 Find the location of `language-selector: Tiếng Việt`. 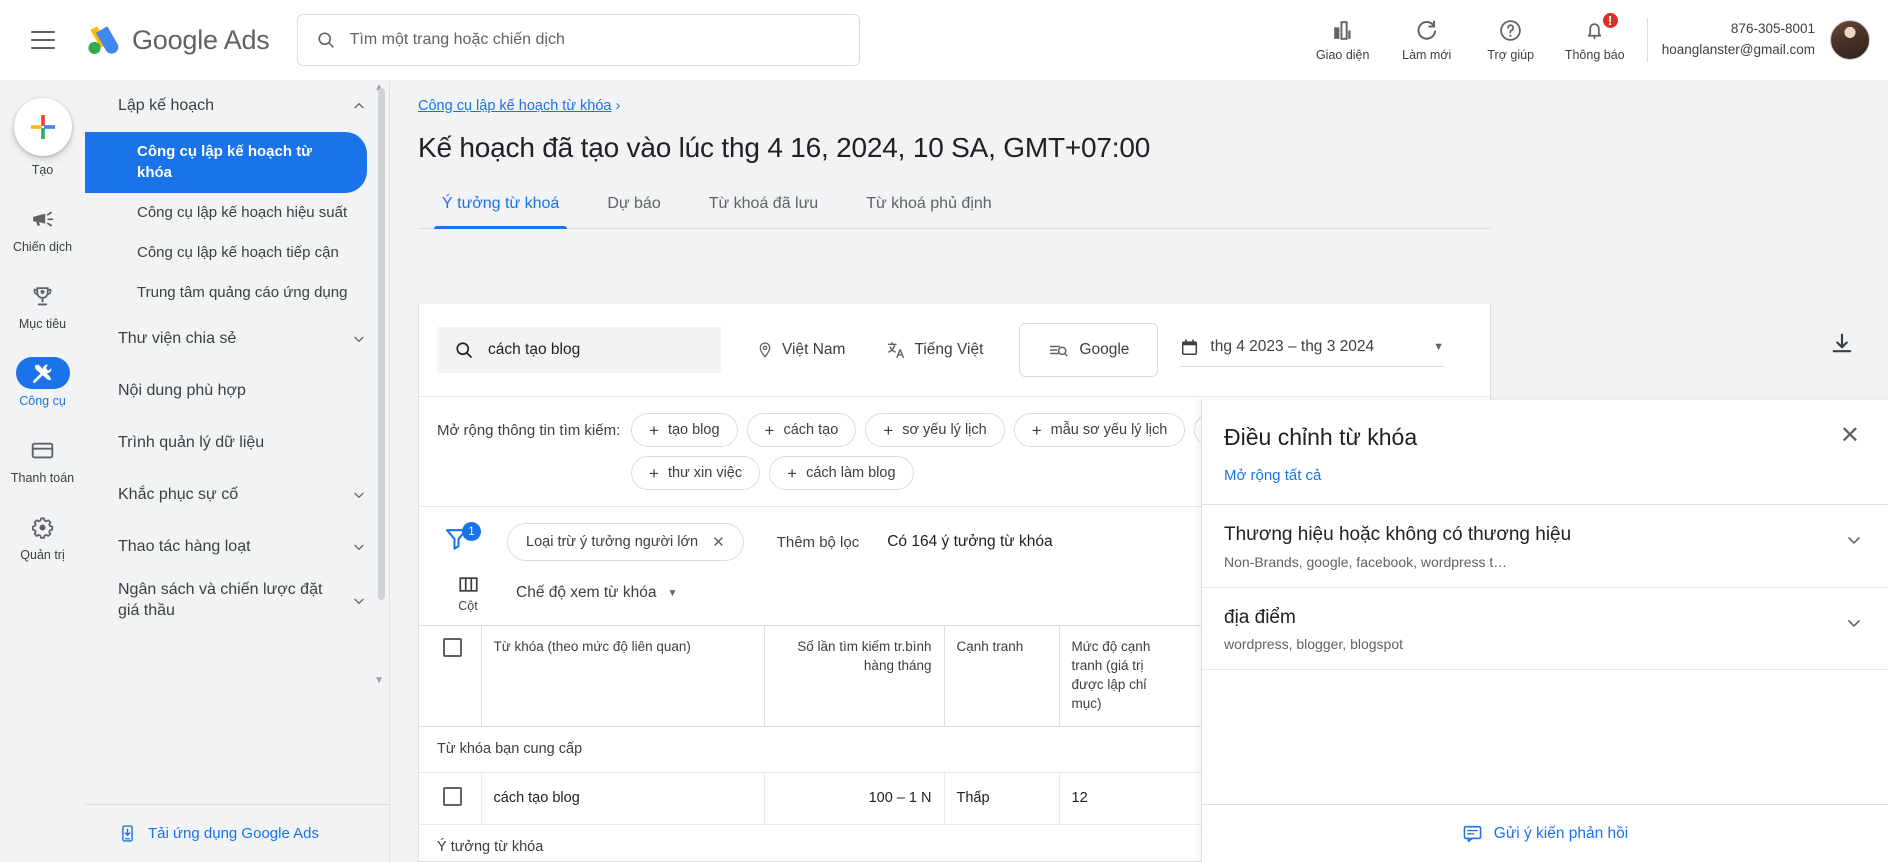

language-selector: Tiếng Việt is located at coordinates (934, 350).